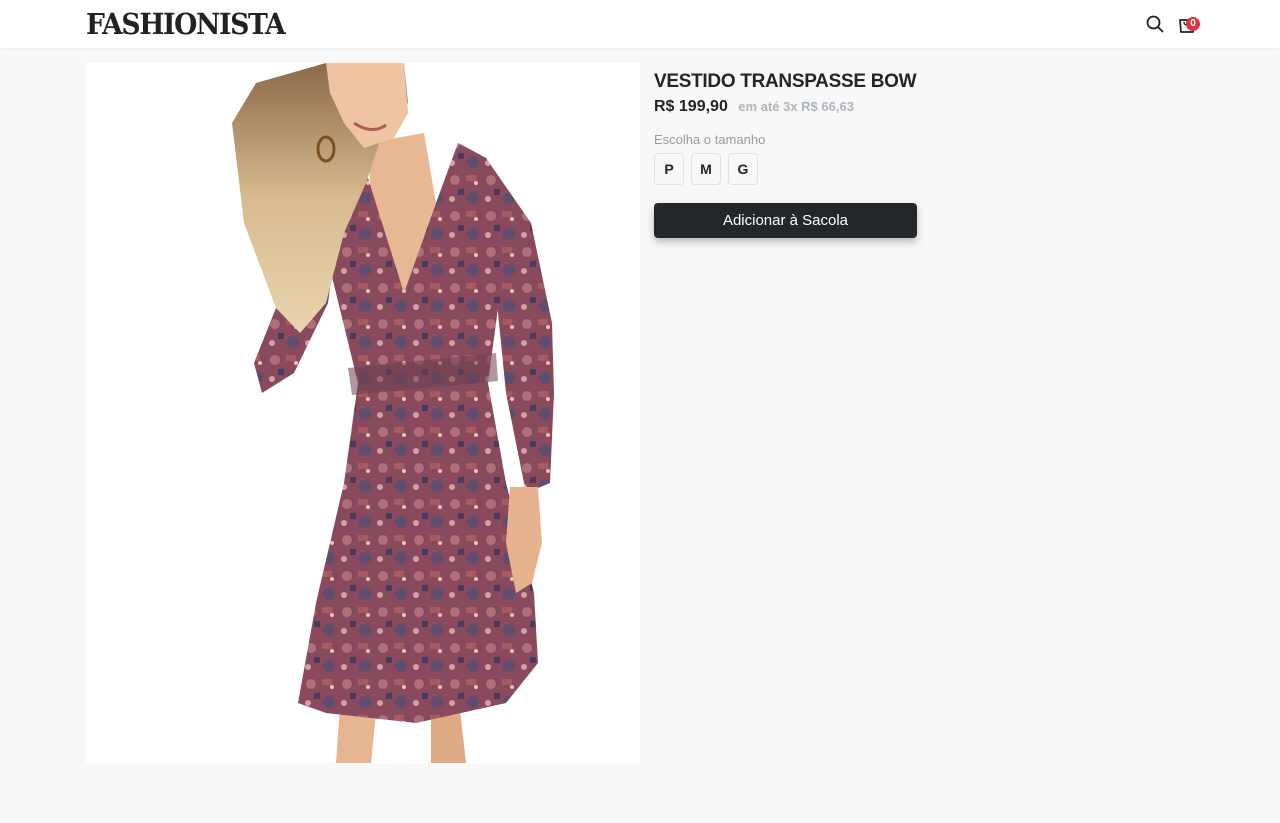  Describe the element at coordinates (785, 81) in the screenshot. I see `product-title: VESTIDO TRANSPASSE BOW` at that location.